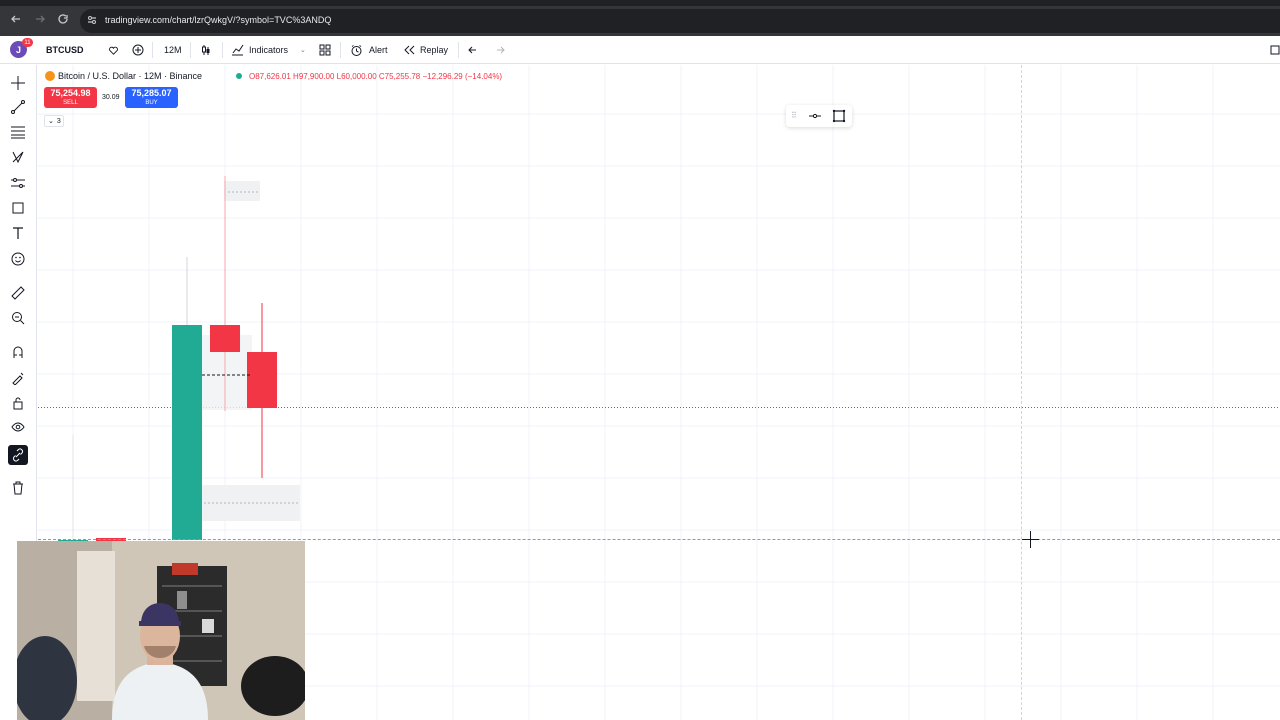  What do you see at coordinates (659, 539) in the screenshot?
I see `crosshair-horizontal-line` at bounding box center [659, 539].